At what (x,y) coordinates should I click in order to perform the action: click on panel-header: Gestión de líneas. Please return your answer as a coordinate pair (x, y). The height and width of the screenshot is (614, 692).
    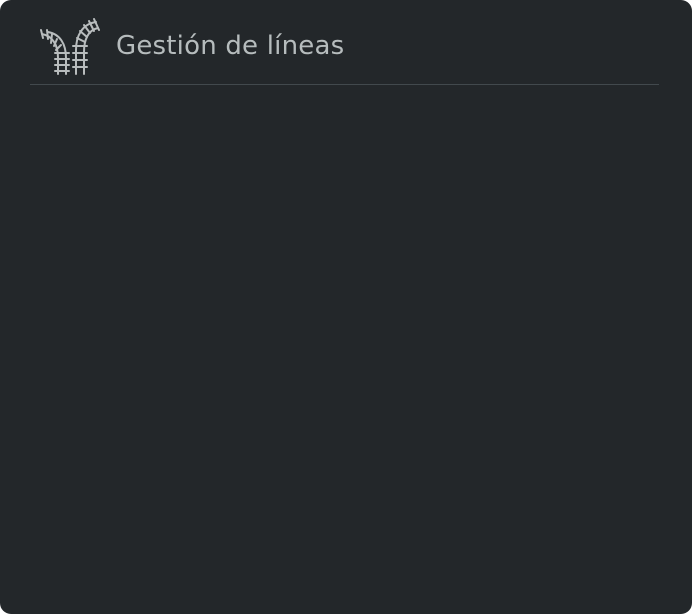
    Looking at the image, I should click on (344, 42).